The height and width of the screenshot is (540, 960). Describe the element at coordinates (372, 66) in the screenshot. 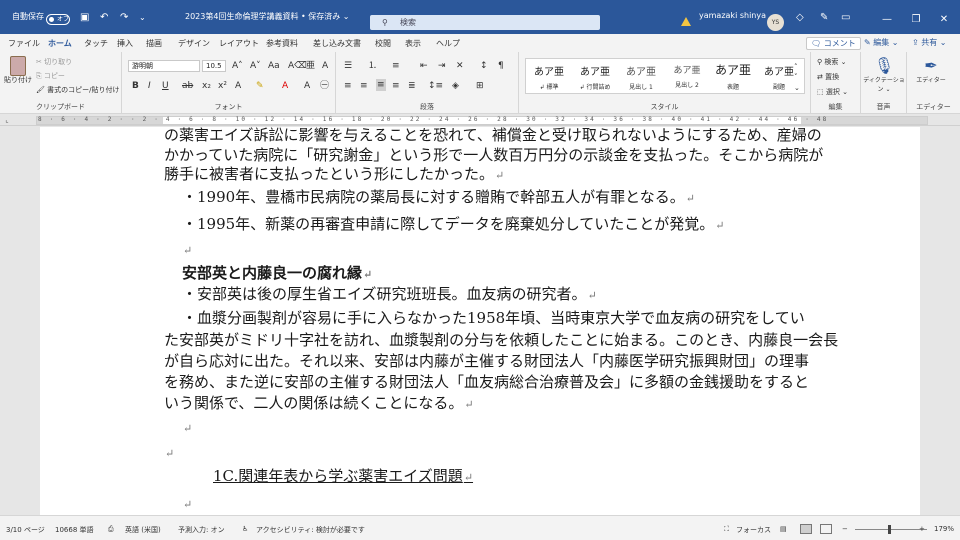

I see `numbering-icon: ⒈` at that location.